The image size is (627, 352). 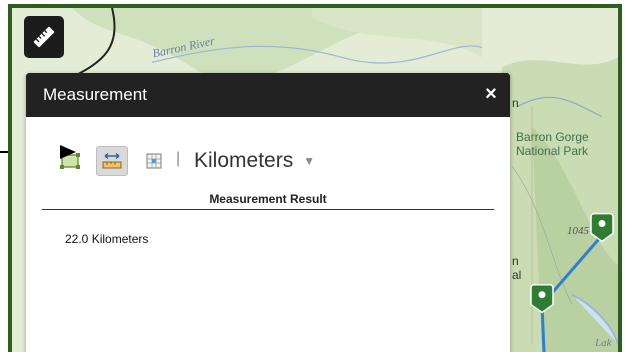 What do you see at coordinates (491, 94) in the screenshot?
I see `close-button: ×` at bounding box center [491, 94].